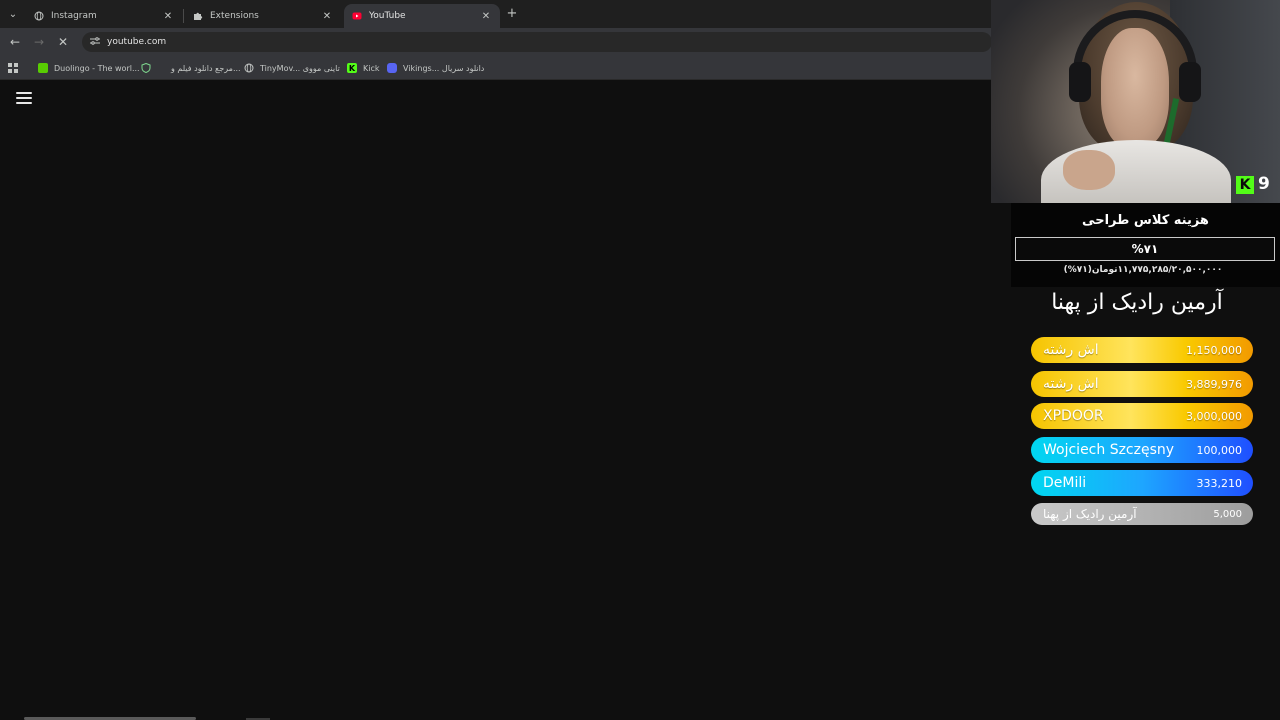 Image resolution: width=1280 pixels, height=720 pixels. Describe the element at coordinates (1065, 483) in the screenshot. I see `donor-name: DeMili` at that location.